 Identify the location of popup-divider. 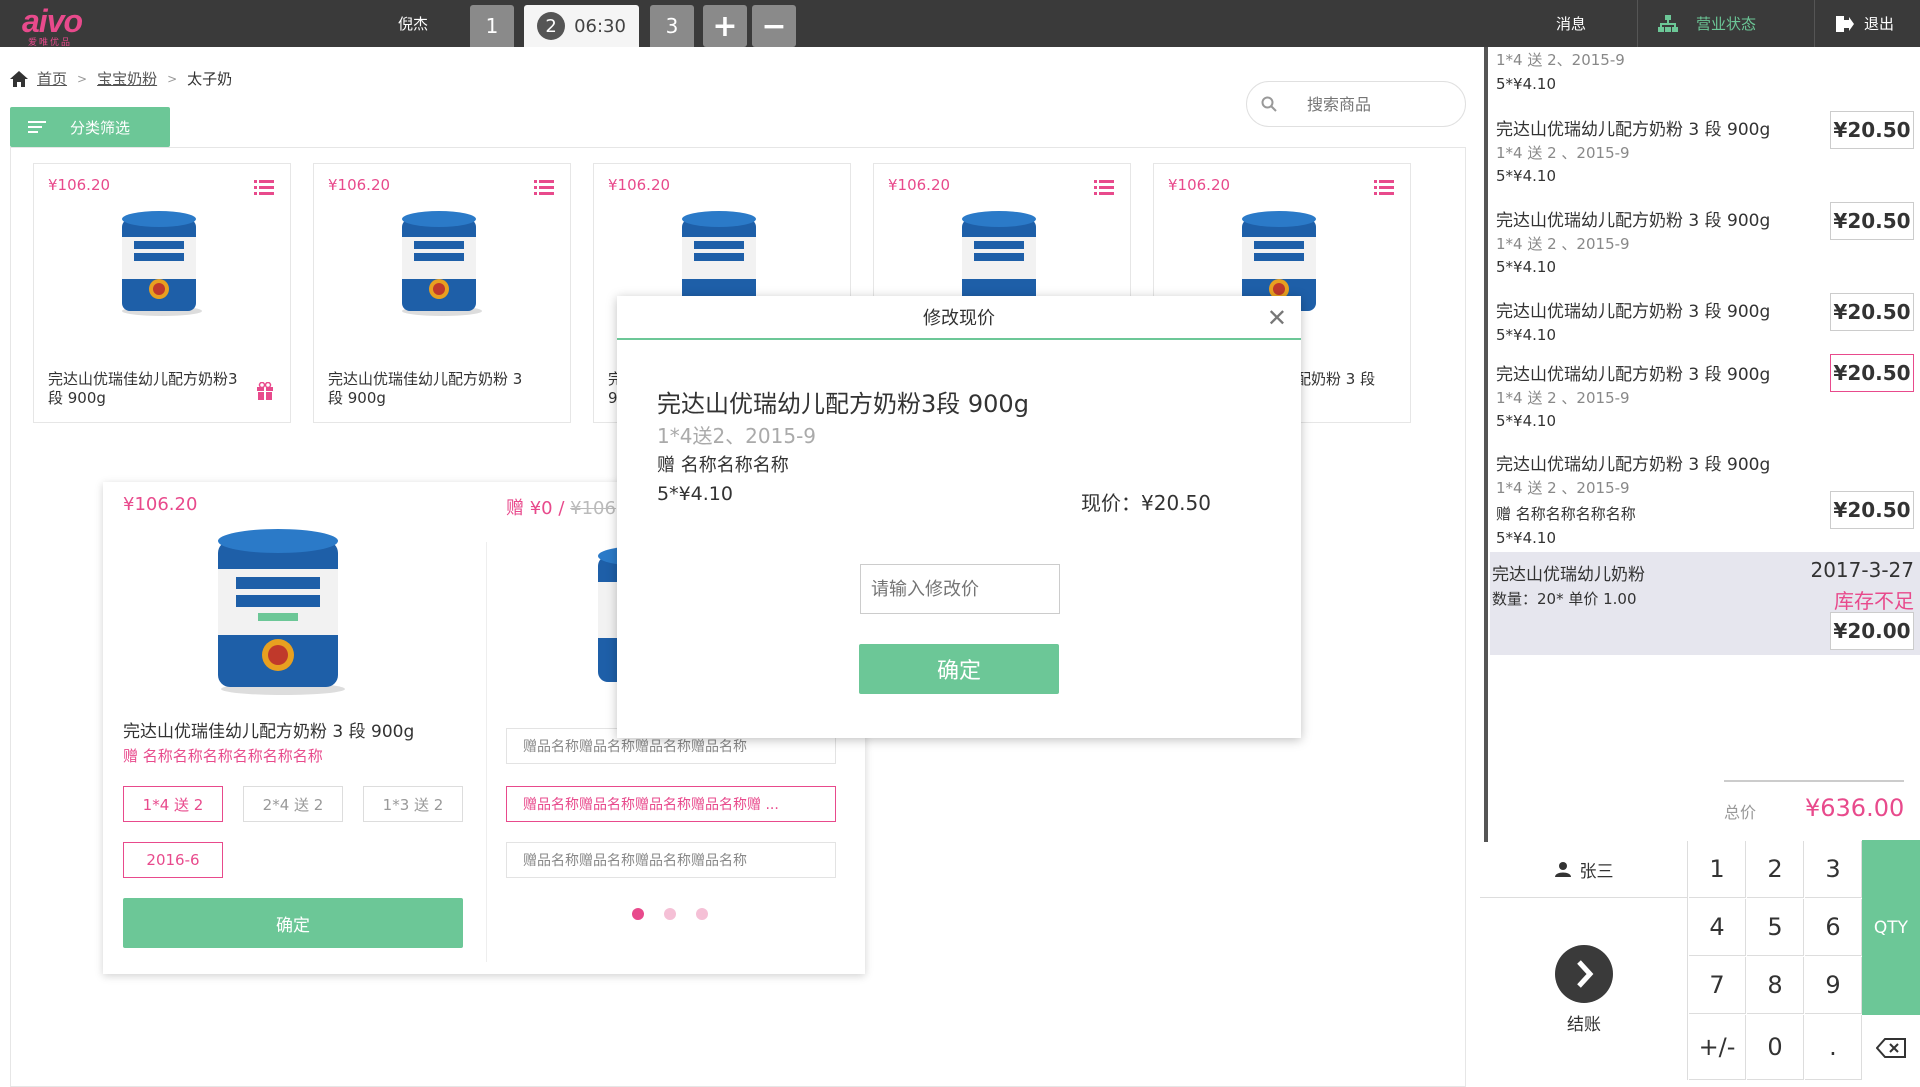
(486, 752).